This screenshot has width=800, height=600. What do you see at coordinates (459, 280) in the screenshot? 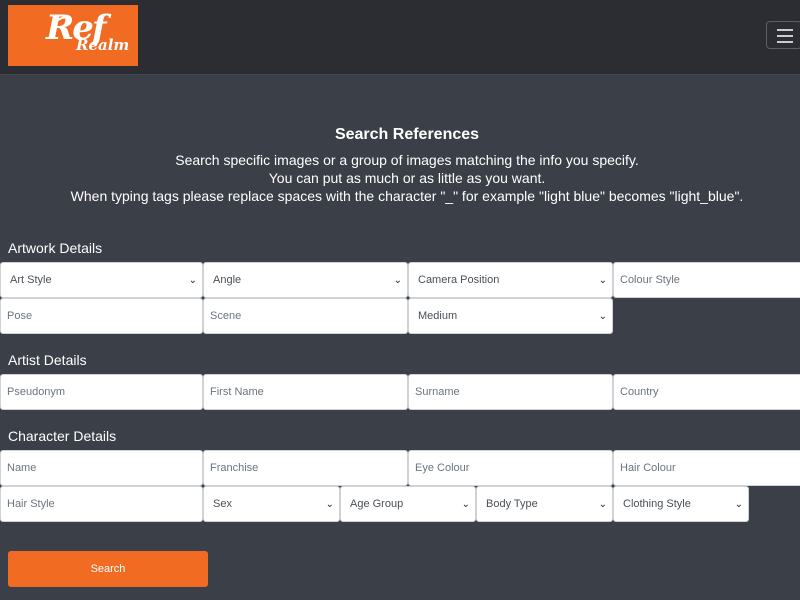
I see `camera-position-select-value: Camera Position` at bounding box center [459, 280].